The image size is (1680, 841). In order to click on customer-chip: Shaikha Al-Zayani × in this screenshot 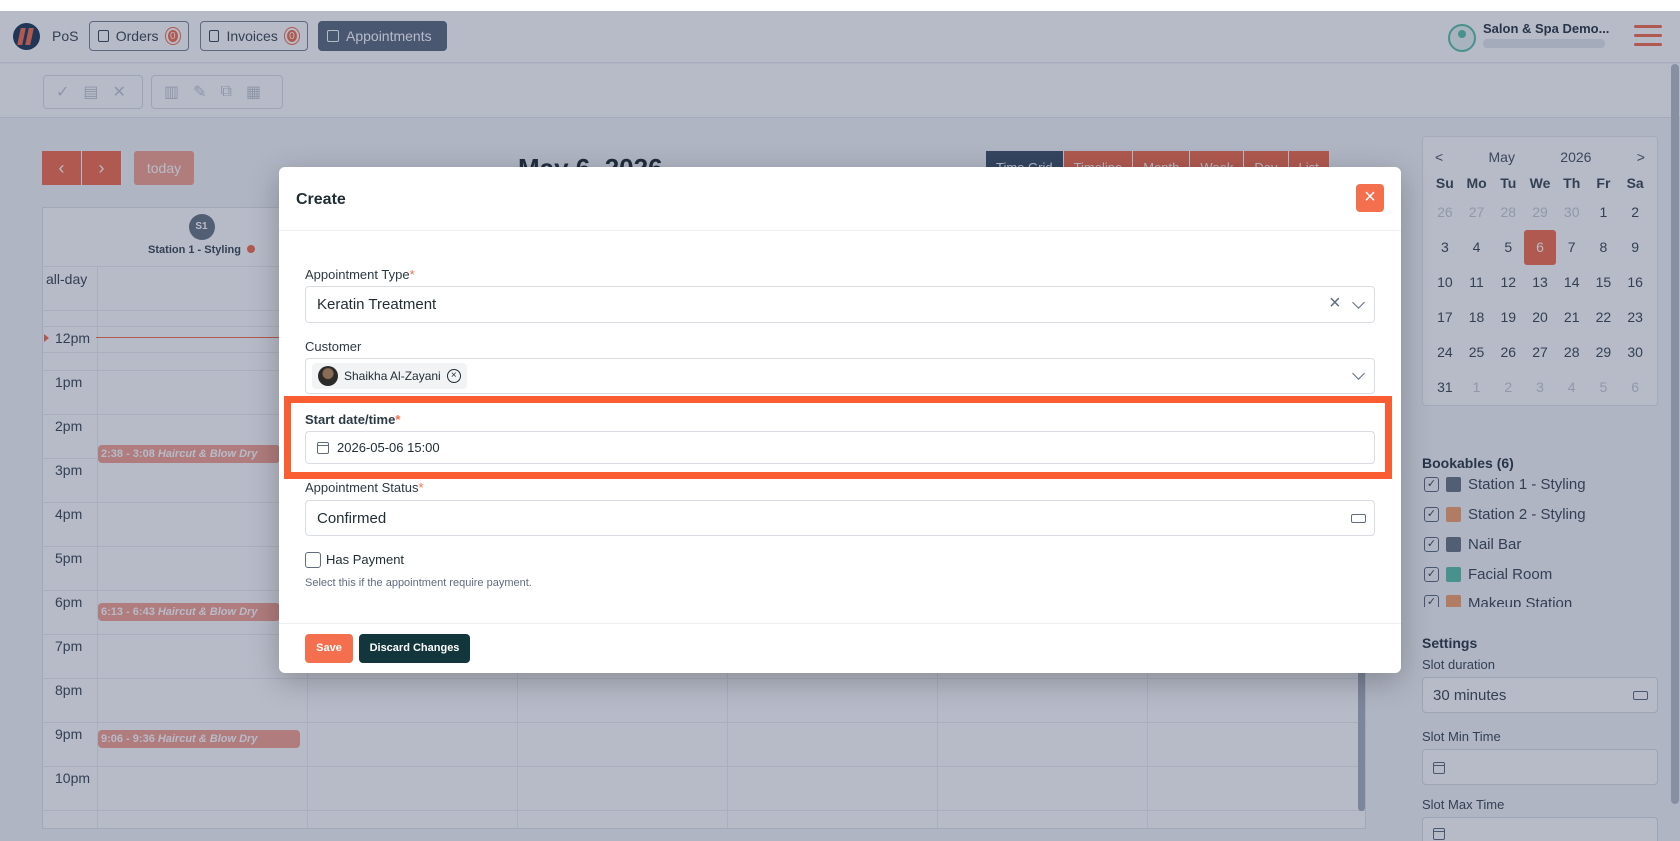, I will do `click(389, 376)`.